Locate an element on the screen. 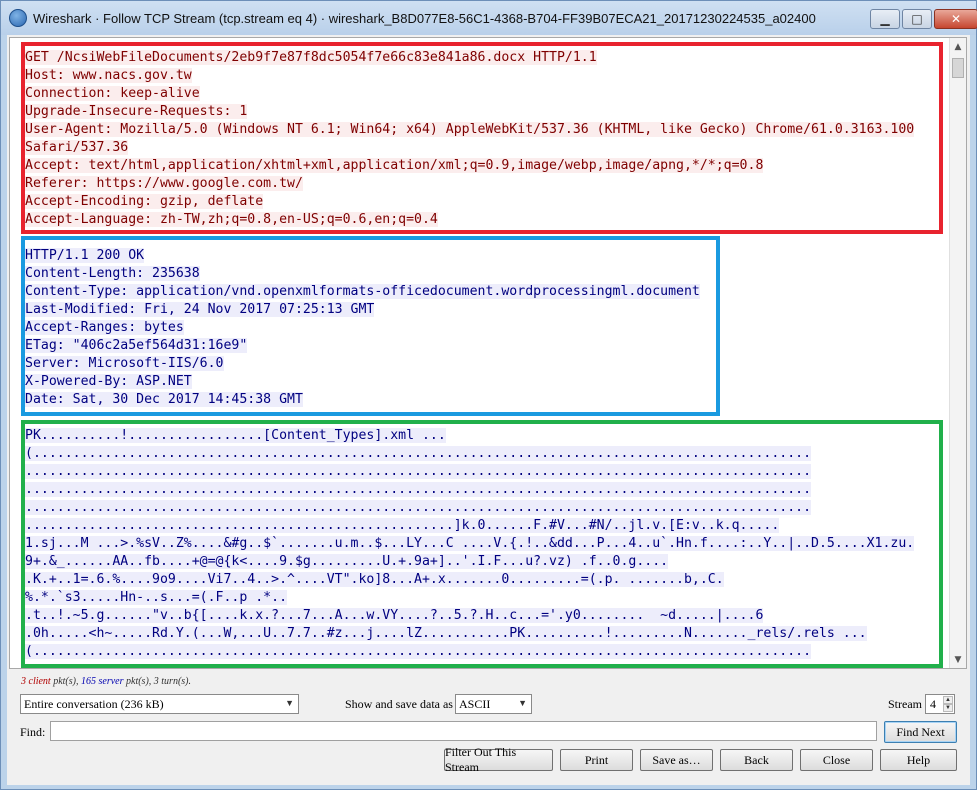  request-line-text: Referer: https://www.google.com.tw/ is located at coordinates (164, 183).